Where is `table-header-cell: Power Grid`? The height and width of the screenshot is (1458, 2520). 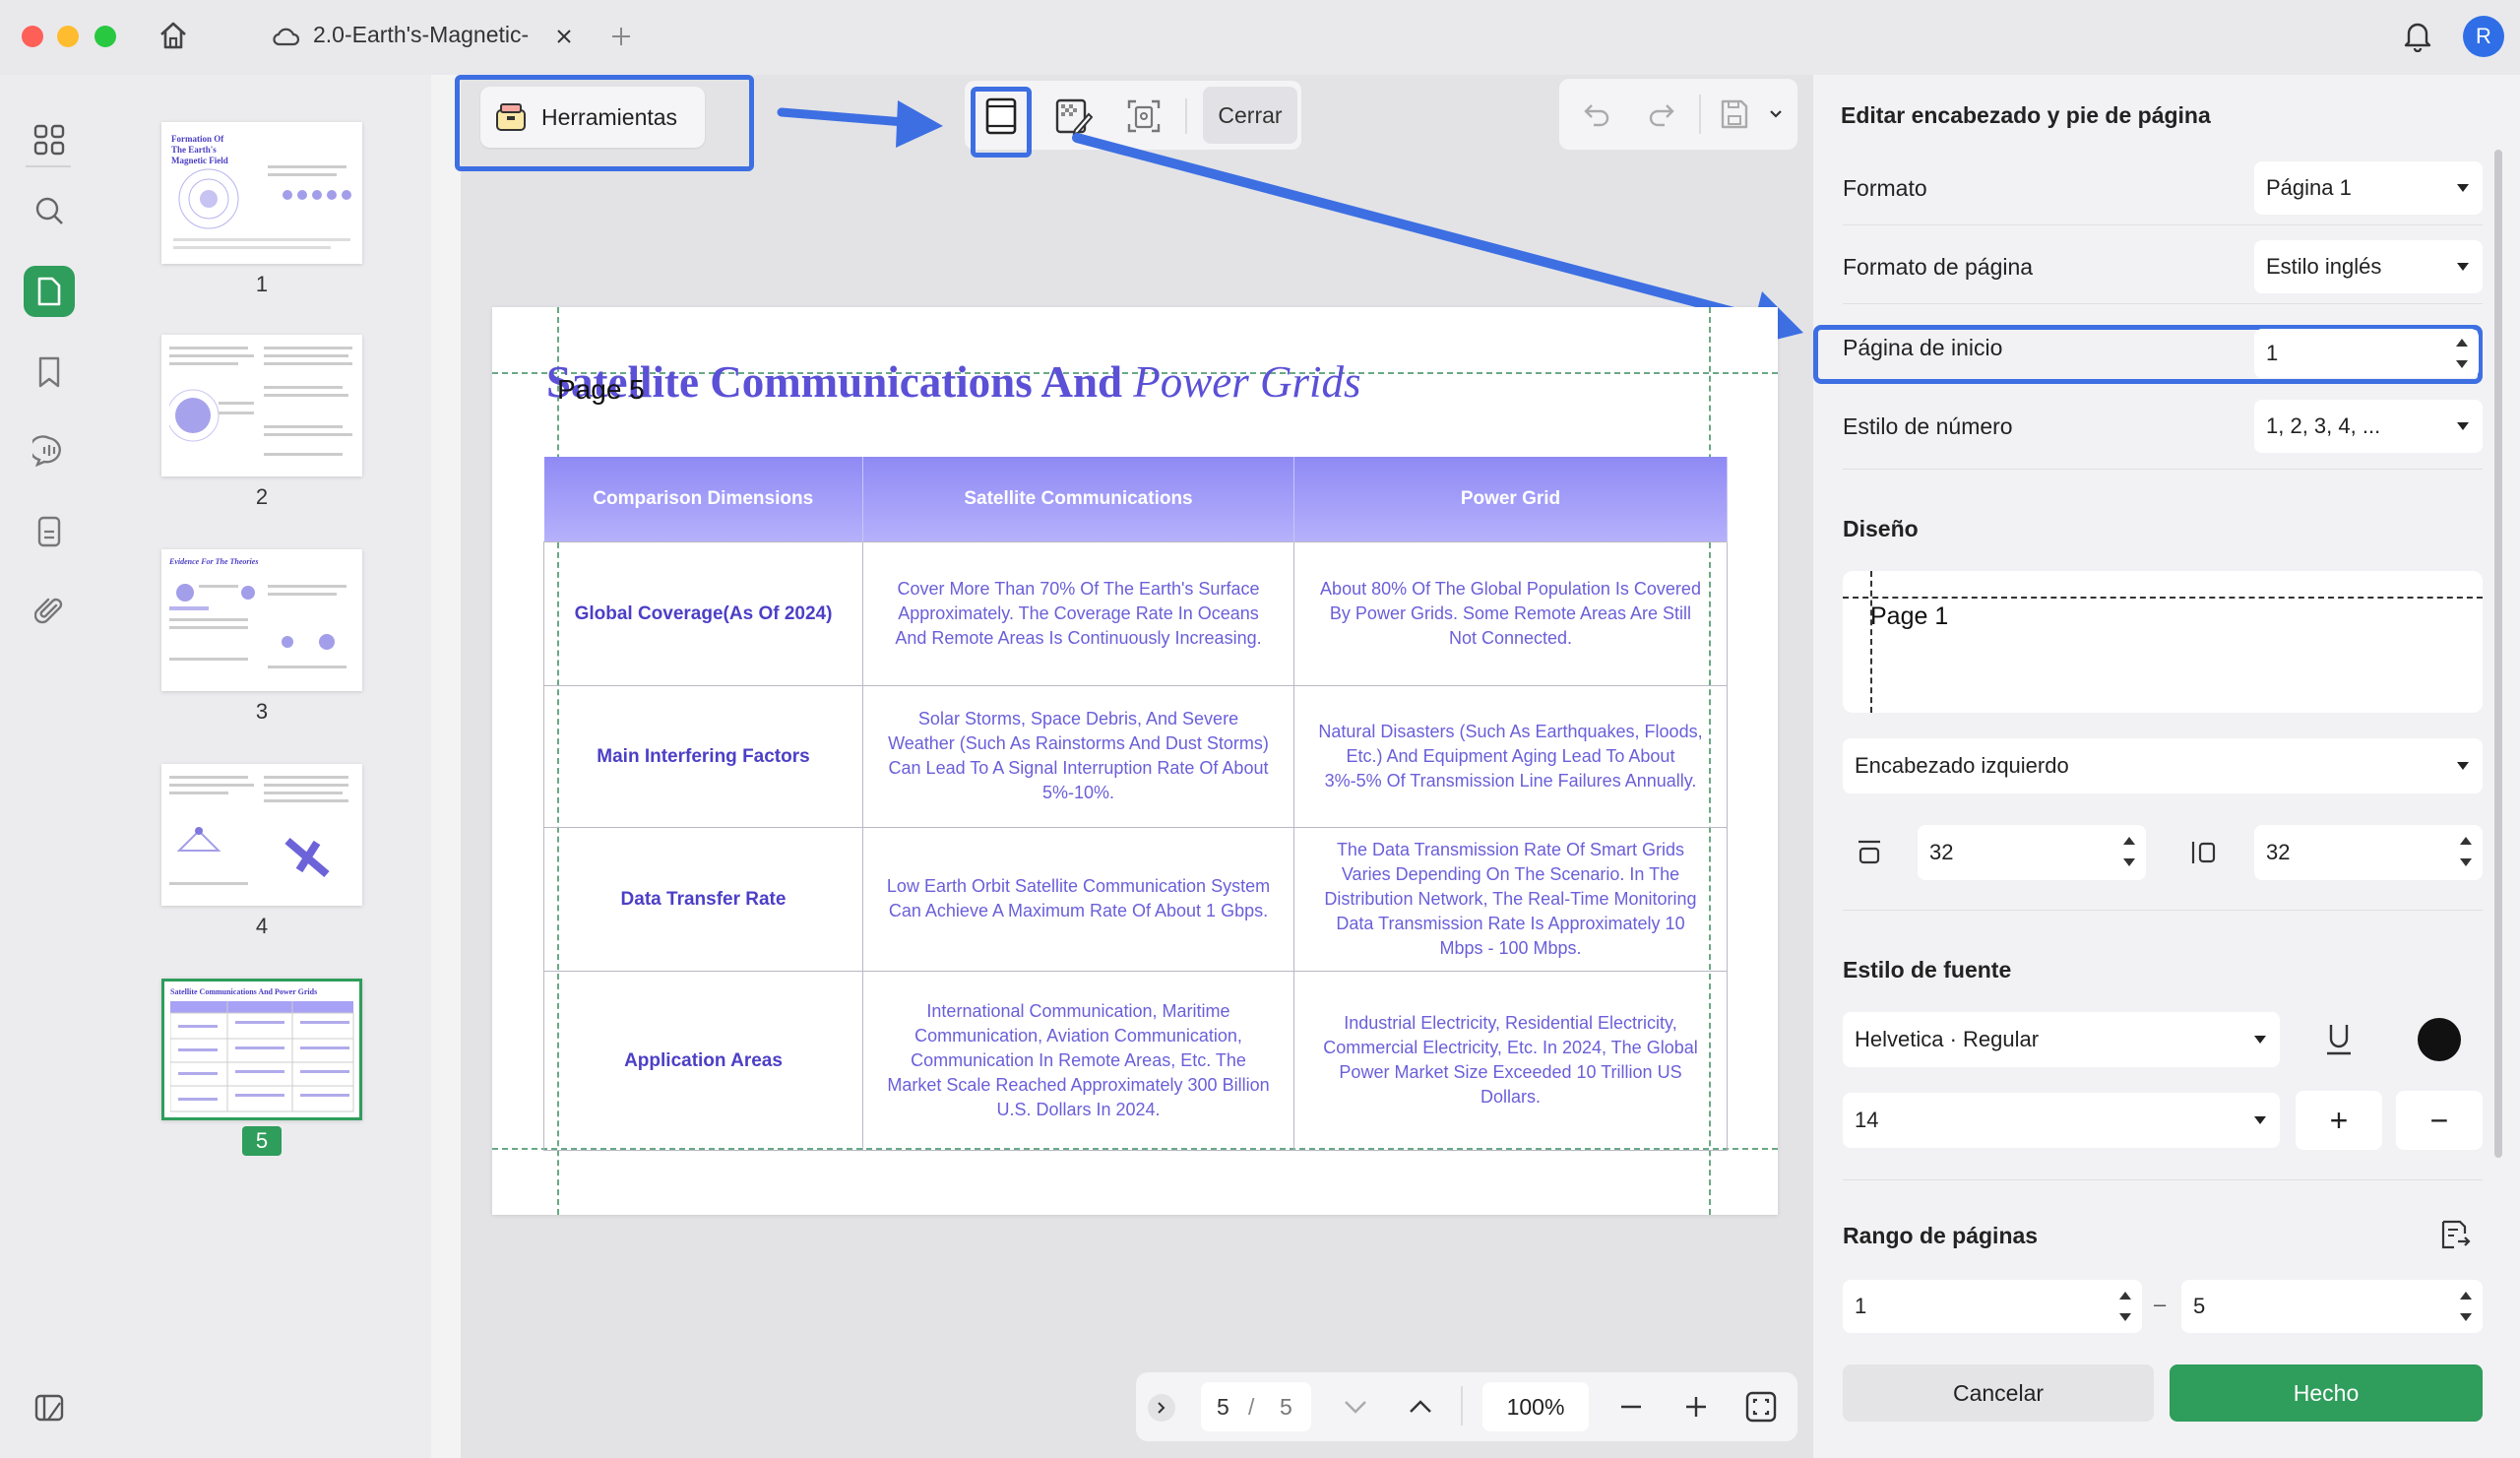
table-header-cell: Power Grid is located at coordinates (1510, 499).